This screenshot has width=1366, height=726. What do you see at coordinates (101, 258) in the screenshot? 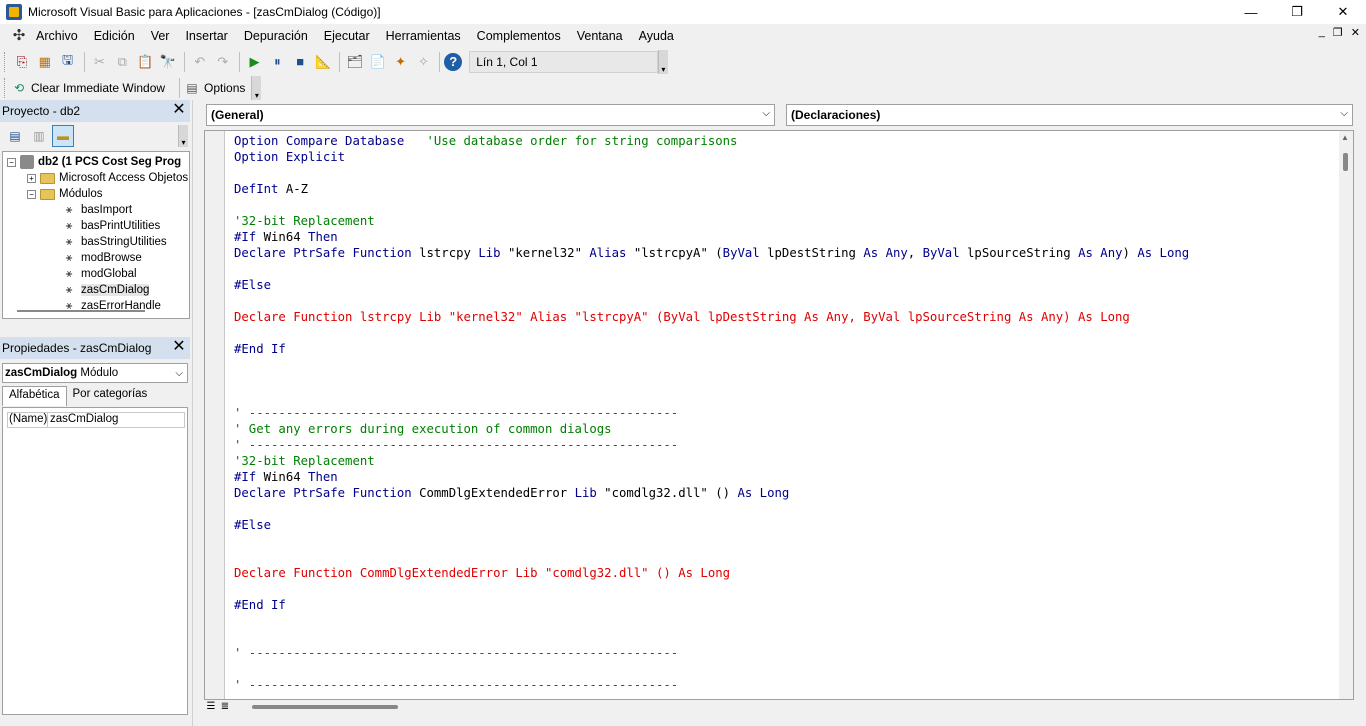
I see `tree-module-item: ⚹ modBrowse` at bounding box center [101, 258].